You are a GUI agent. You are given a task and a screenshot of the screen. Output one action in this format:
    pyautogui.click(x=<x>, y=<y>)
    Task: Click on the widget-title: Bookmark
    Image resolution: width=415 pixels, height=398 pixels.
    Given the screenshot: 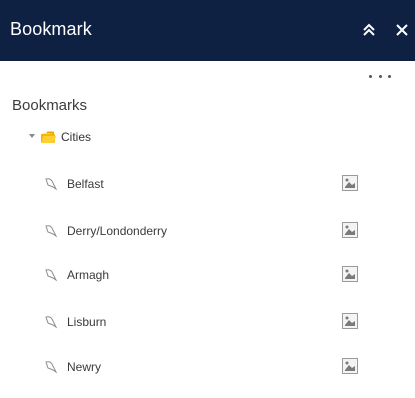 What is the action you would take?
    pyautogui.click(x=51, y=29)
    